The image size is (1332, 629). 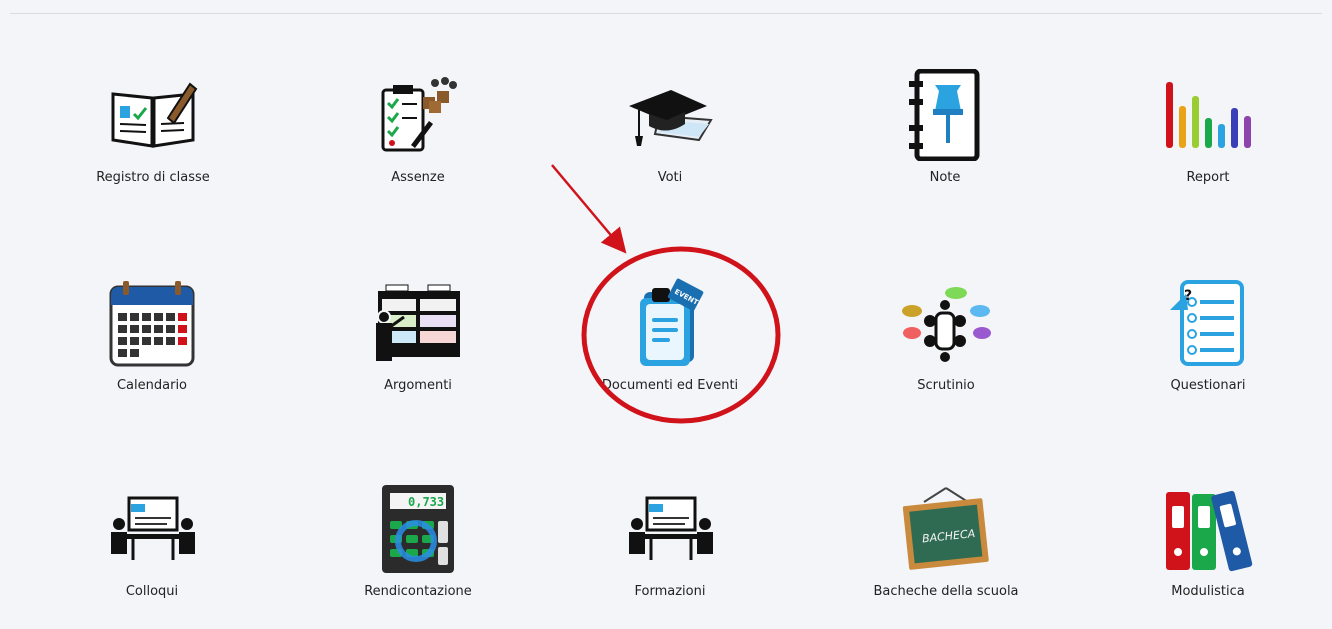 I want to click on tile-label: Scrutinio, so click(x=946, y=385).